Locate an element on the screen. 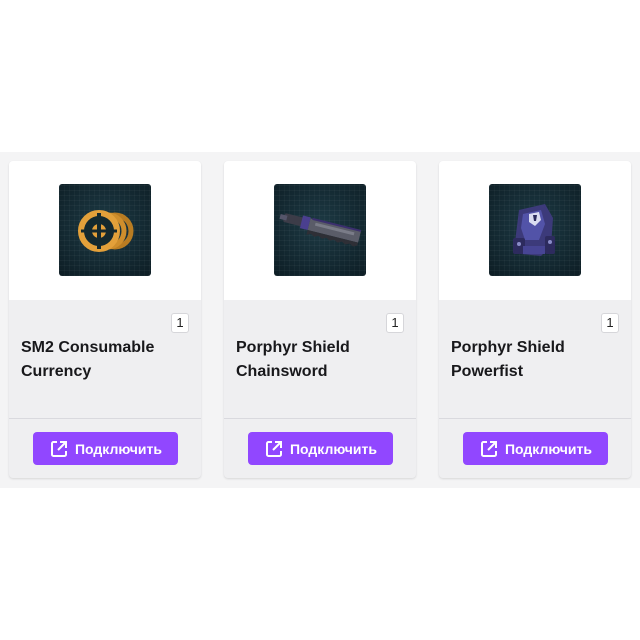 The height and width of the screenshot is (640, 640). coin-stack-icon is located at coordinates (105, 230).